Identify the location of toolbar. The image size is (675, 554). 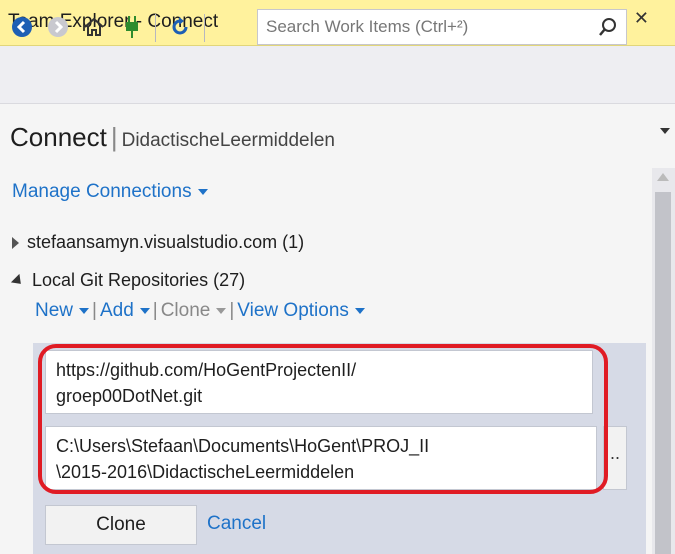
(337, 75).